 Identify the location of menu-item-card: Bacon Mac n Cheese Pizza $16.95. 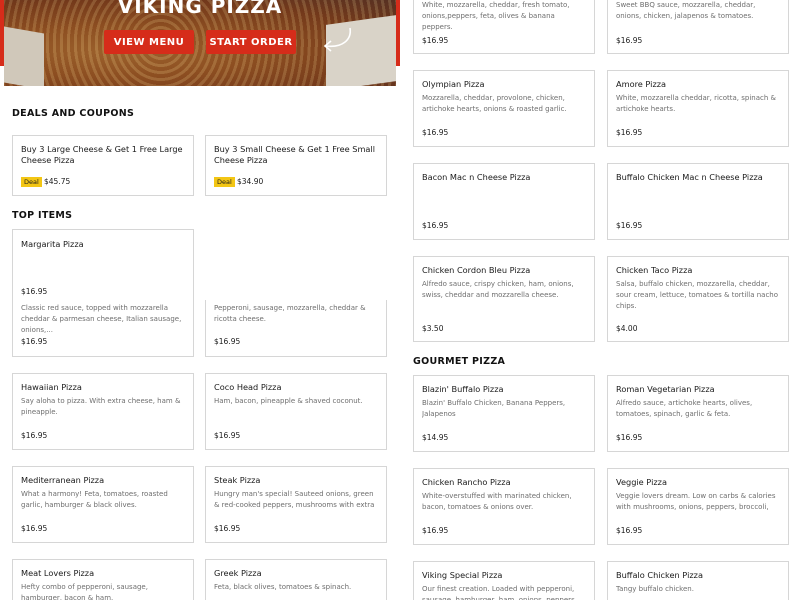
(504, 201).